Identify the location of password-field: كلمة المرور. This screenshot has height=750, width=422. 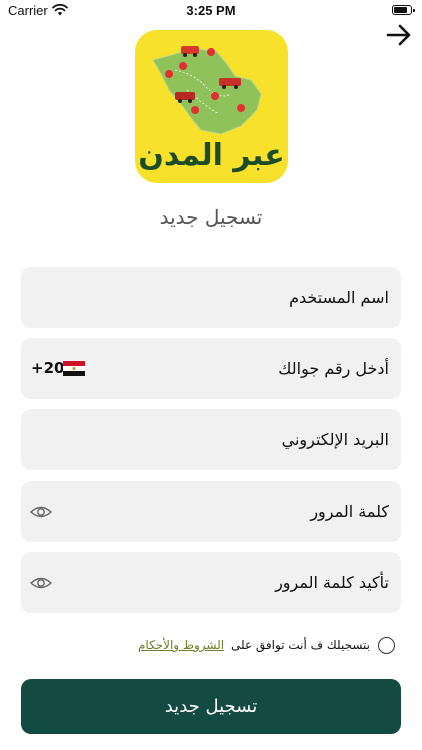
(211, 511).